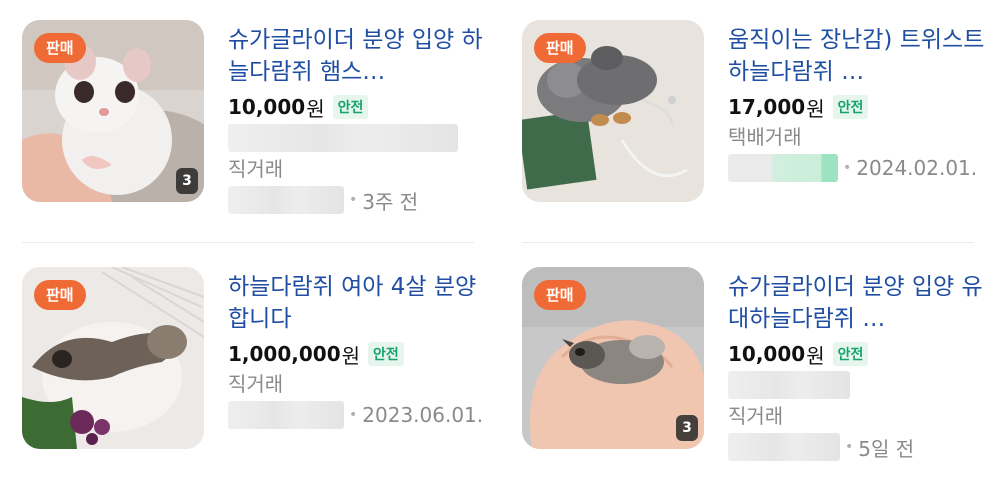  Describe the element at coordinates (358, 303) in the screenshot. I see `listing-title: 하늘다람쥐 여아 4살 분양합니다` at that location.